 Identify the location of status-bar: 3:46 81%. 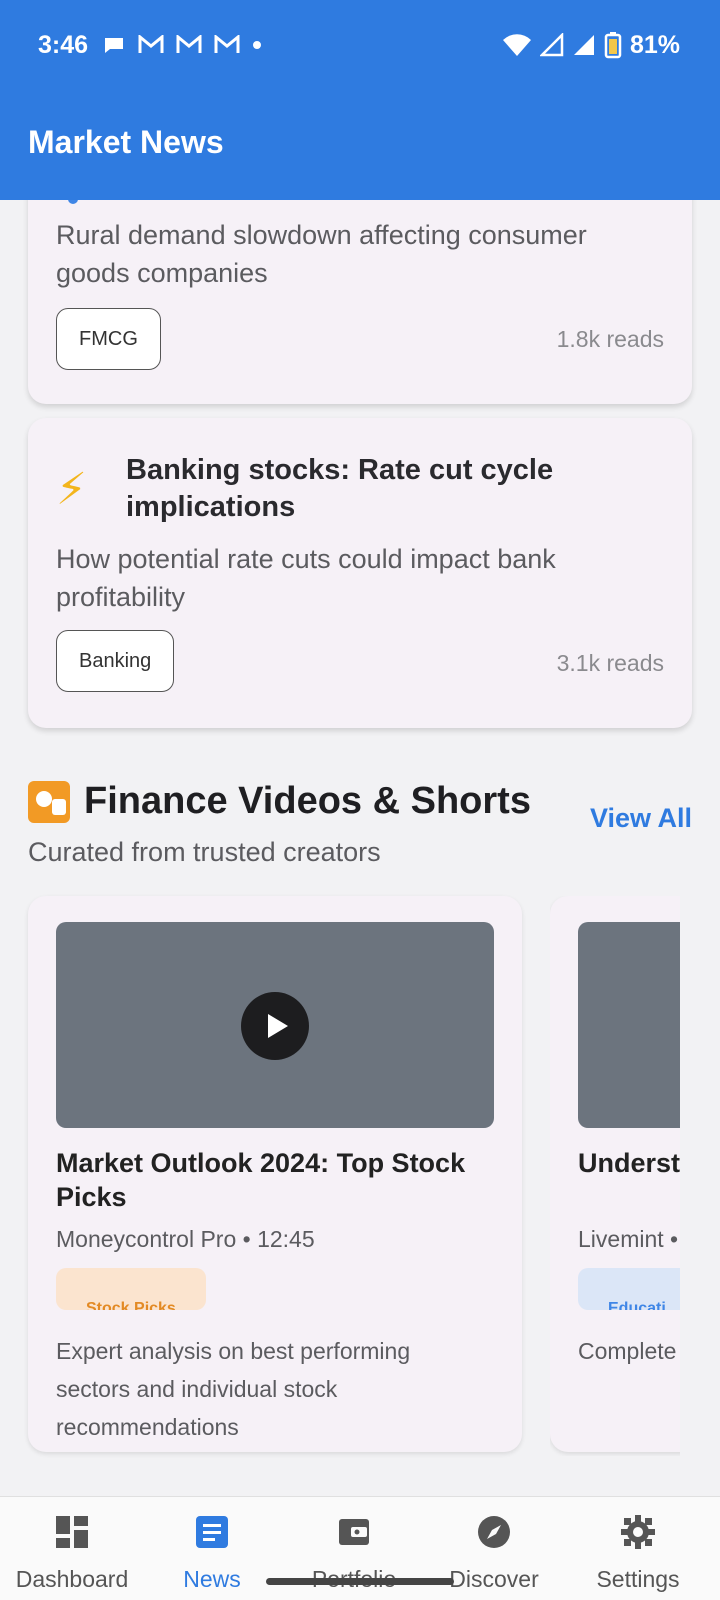
(359, 45).